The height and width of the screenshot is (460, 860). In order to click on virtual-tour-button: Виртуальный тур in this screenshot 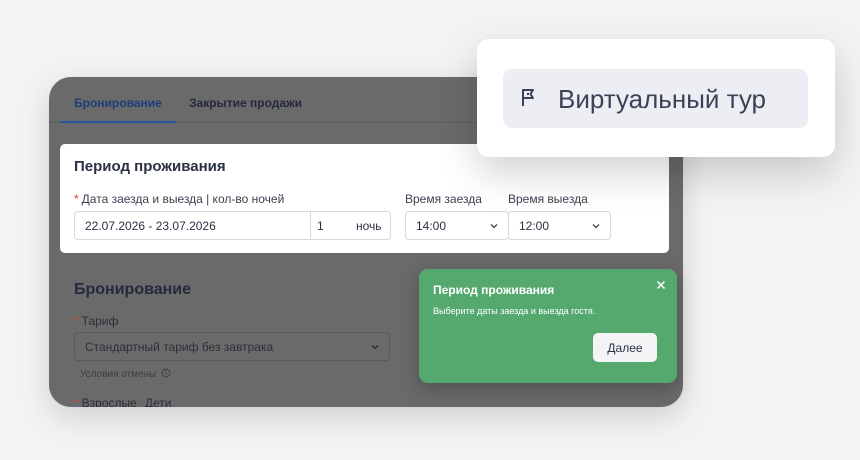, I will do `click(655, 98)`.